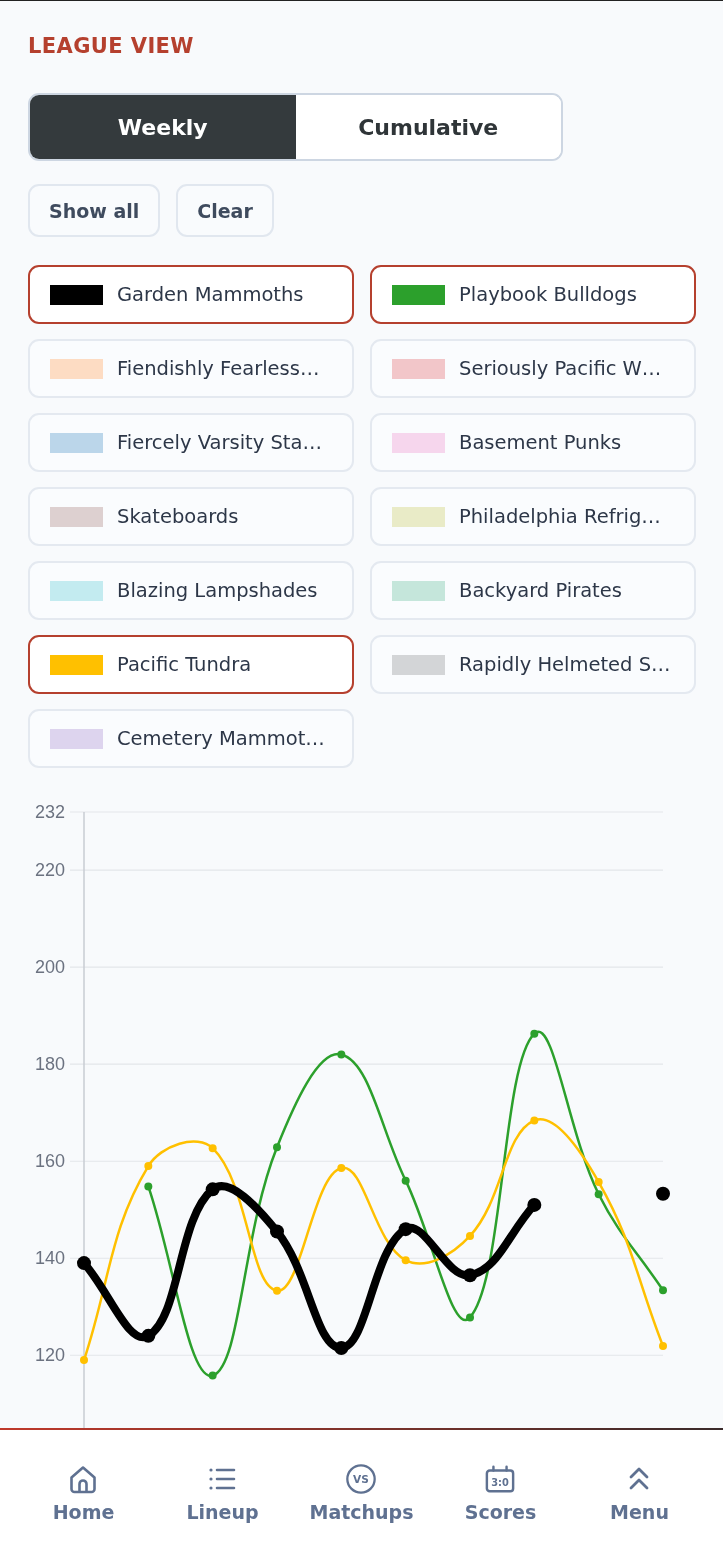 Image resolution: width=723 pixels, height=1567 pixels. I want to click on y-axis-label: 160, so click(49, 1161).